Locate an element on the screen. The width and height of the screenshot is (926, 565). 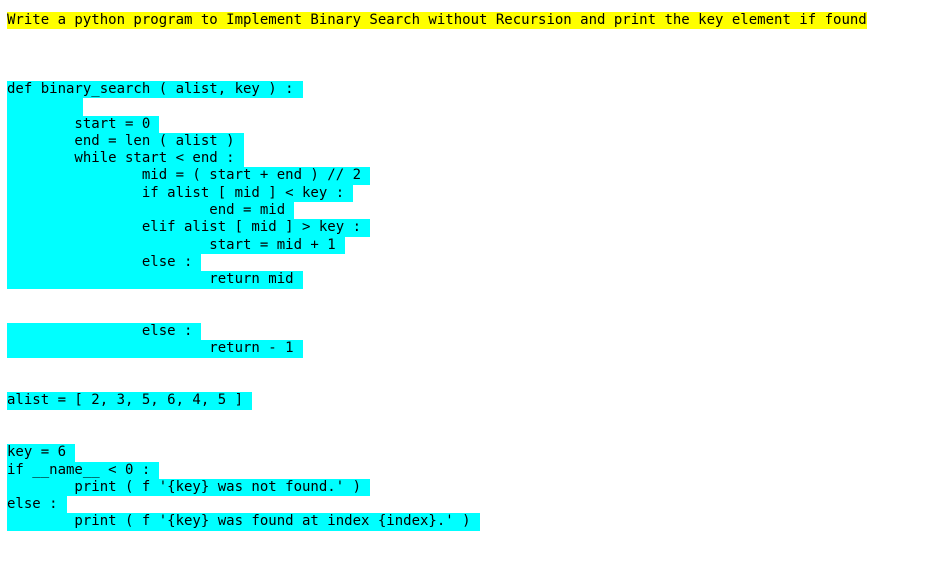
code-line-text: return - 1 is located at coordinates (155, 349).